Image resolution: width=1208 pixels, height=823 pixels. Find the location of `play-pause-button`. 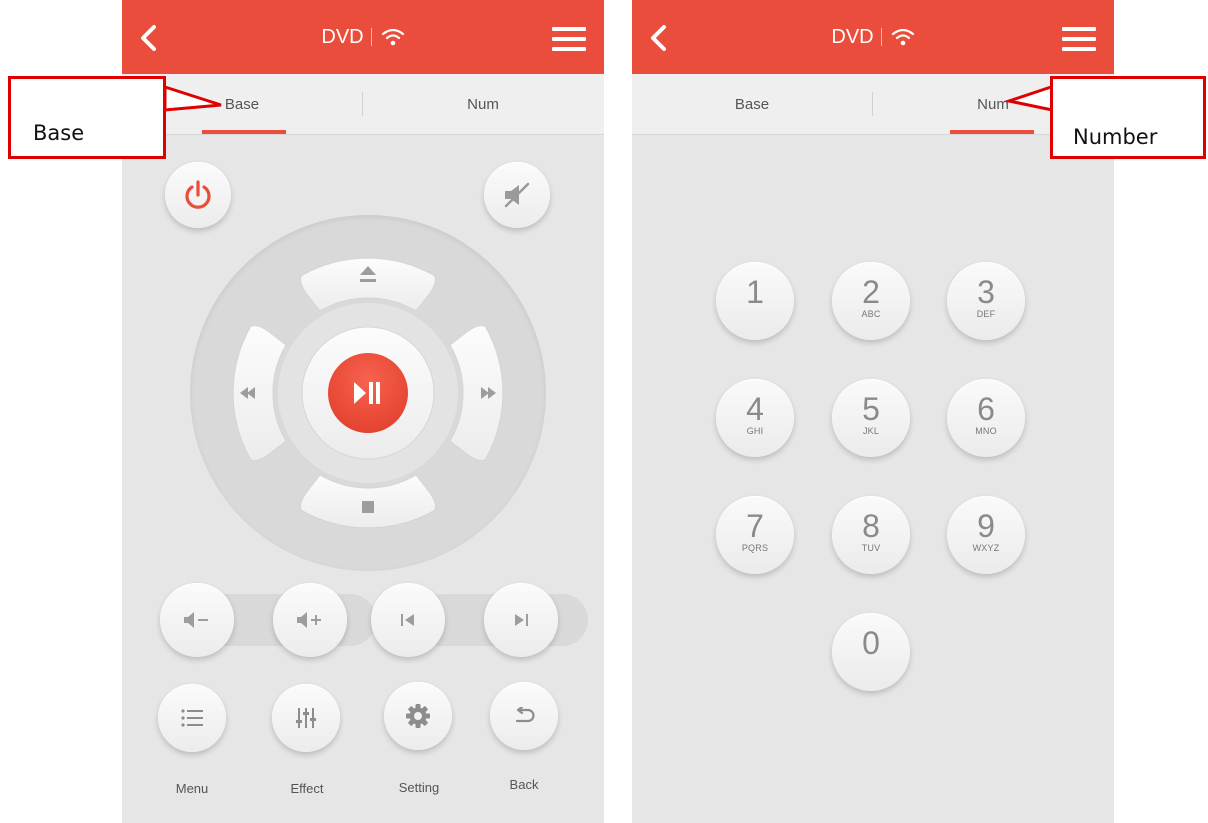

play-pause-button is located at coordinates (368, 393).